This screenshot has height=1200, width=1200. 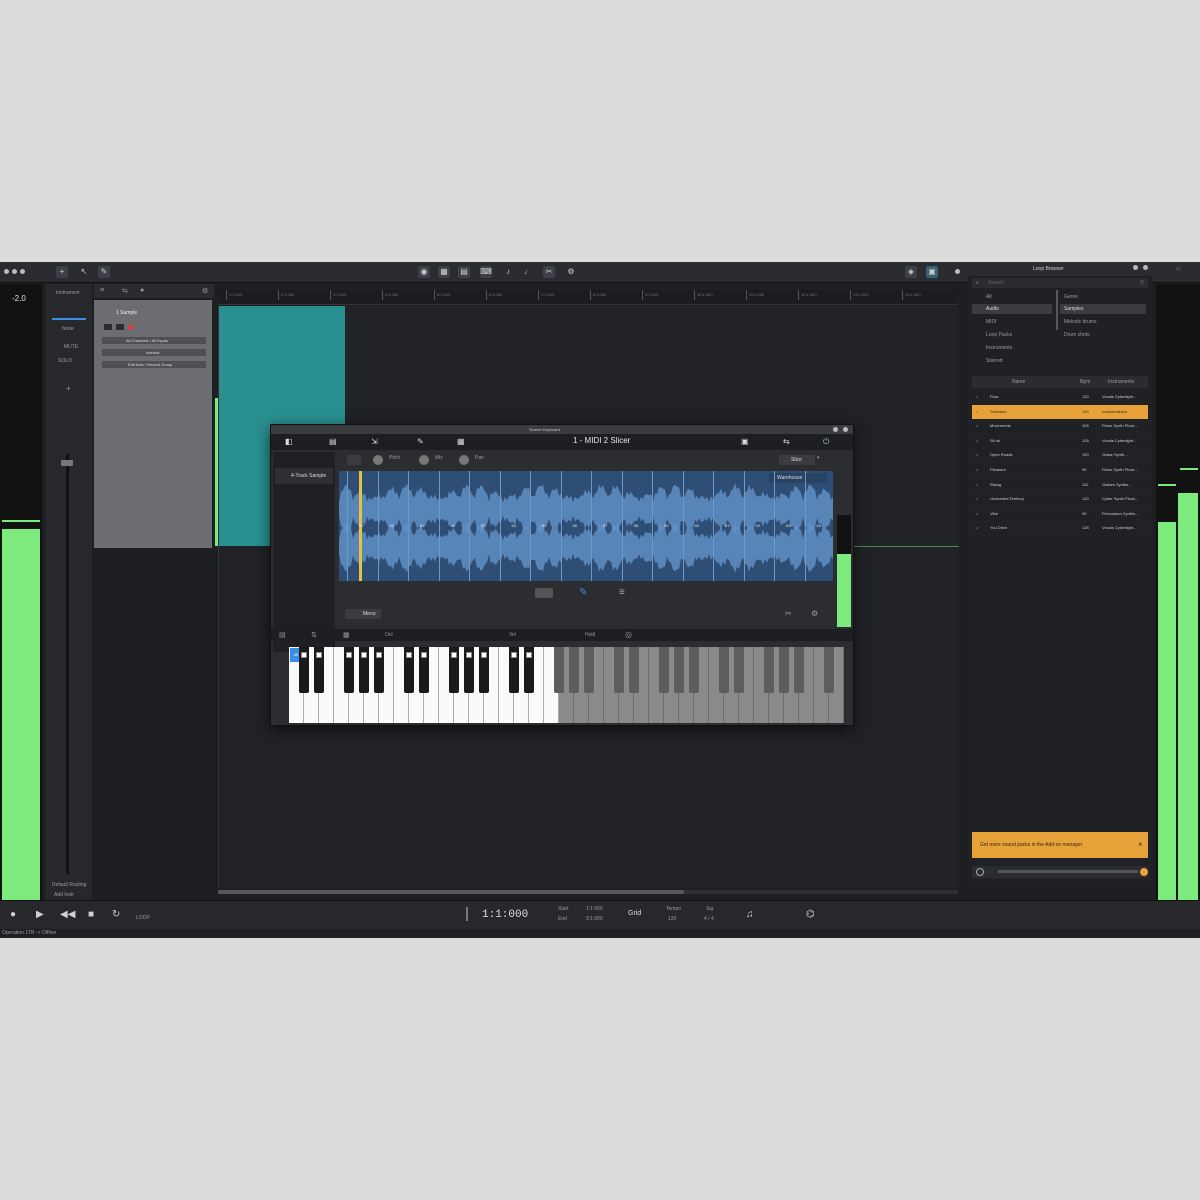 What do you see at coordinates (346, 635) in the screenshot?
I see `layout-icon: ▦` at bounding box center [346, 635].